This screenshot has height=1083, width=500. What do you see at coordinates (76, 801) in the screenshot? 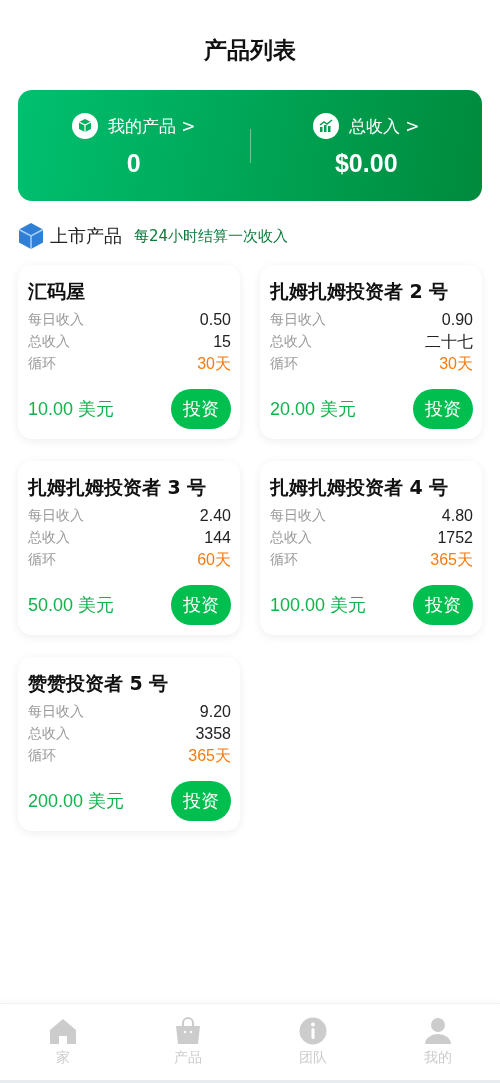
I see `product-price: 200.00 美元` at bounding box center [76, 801].